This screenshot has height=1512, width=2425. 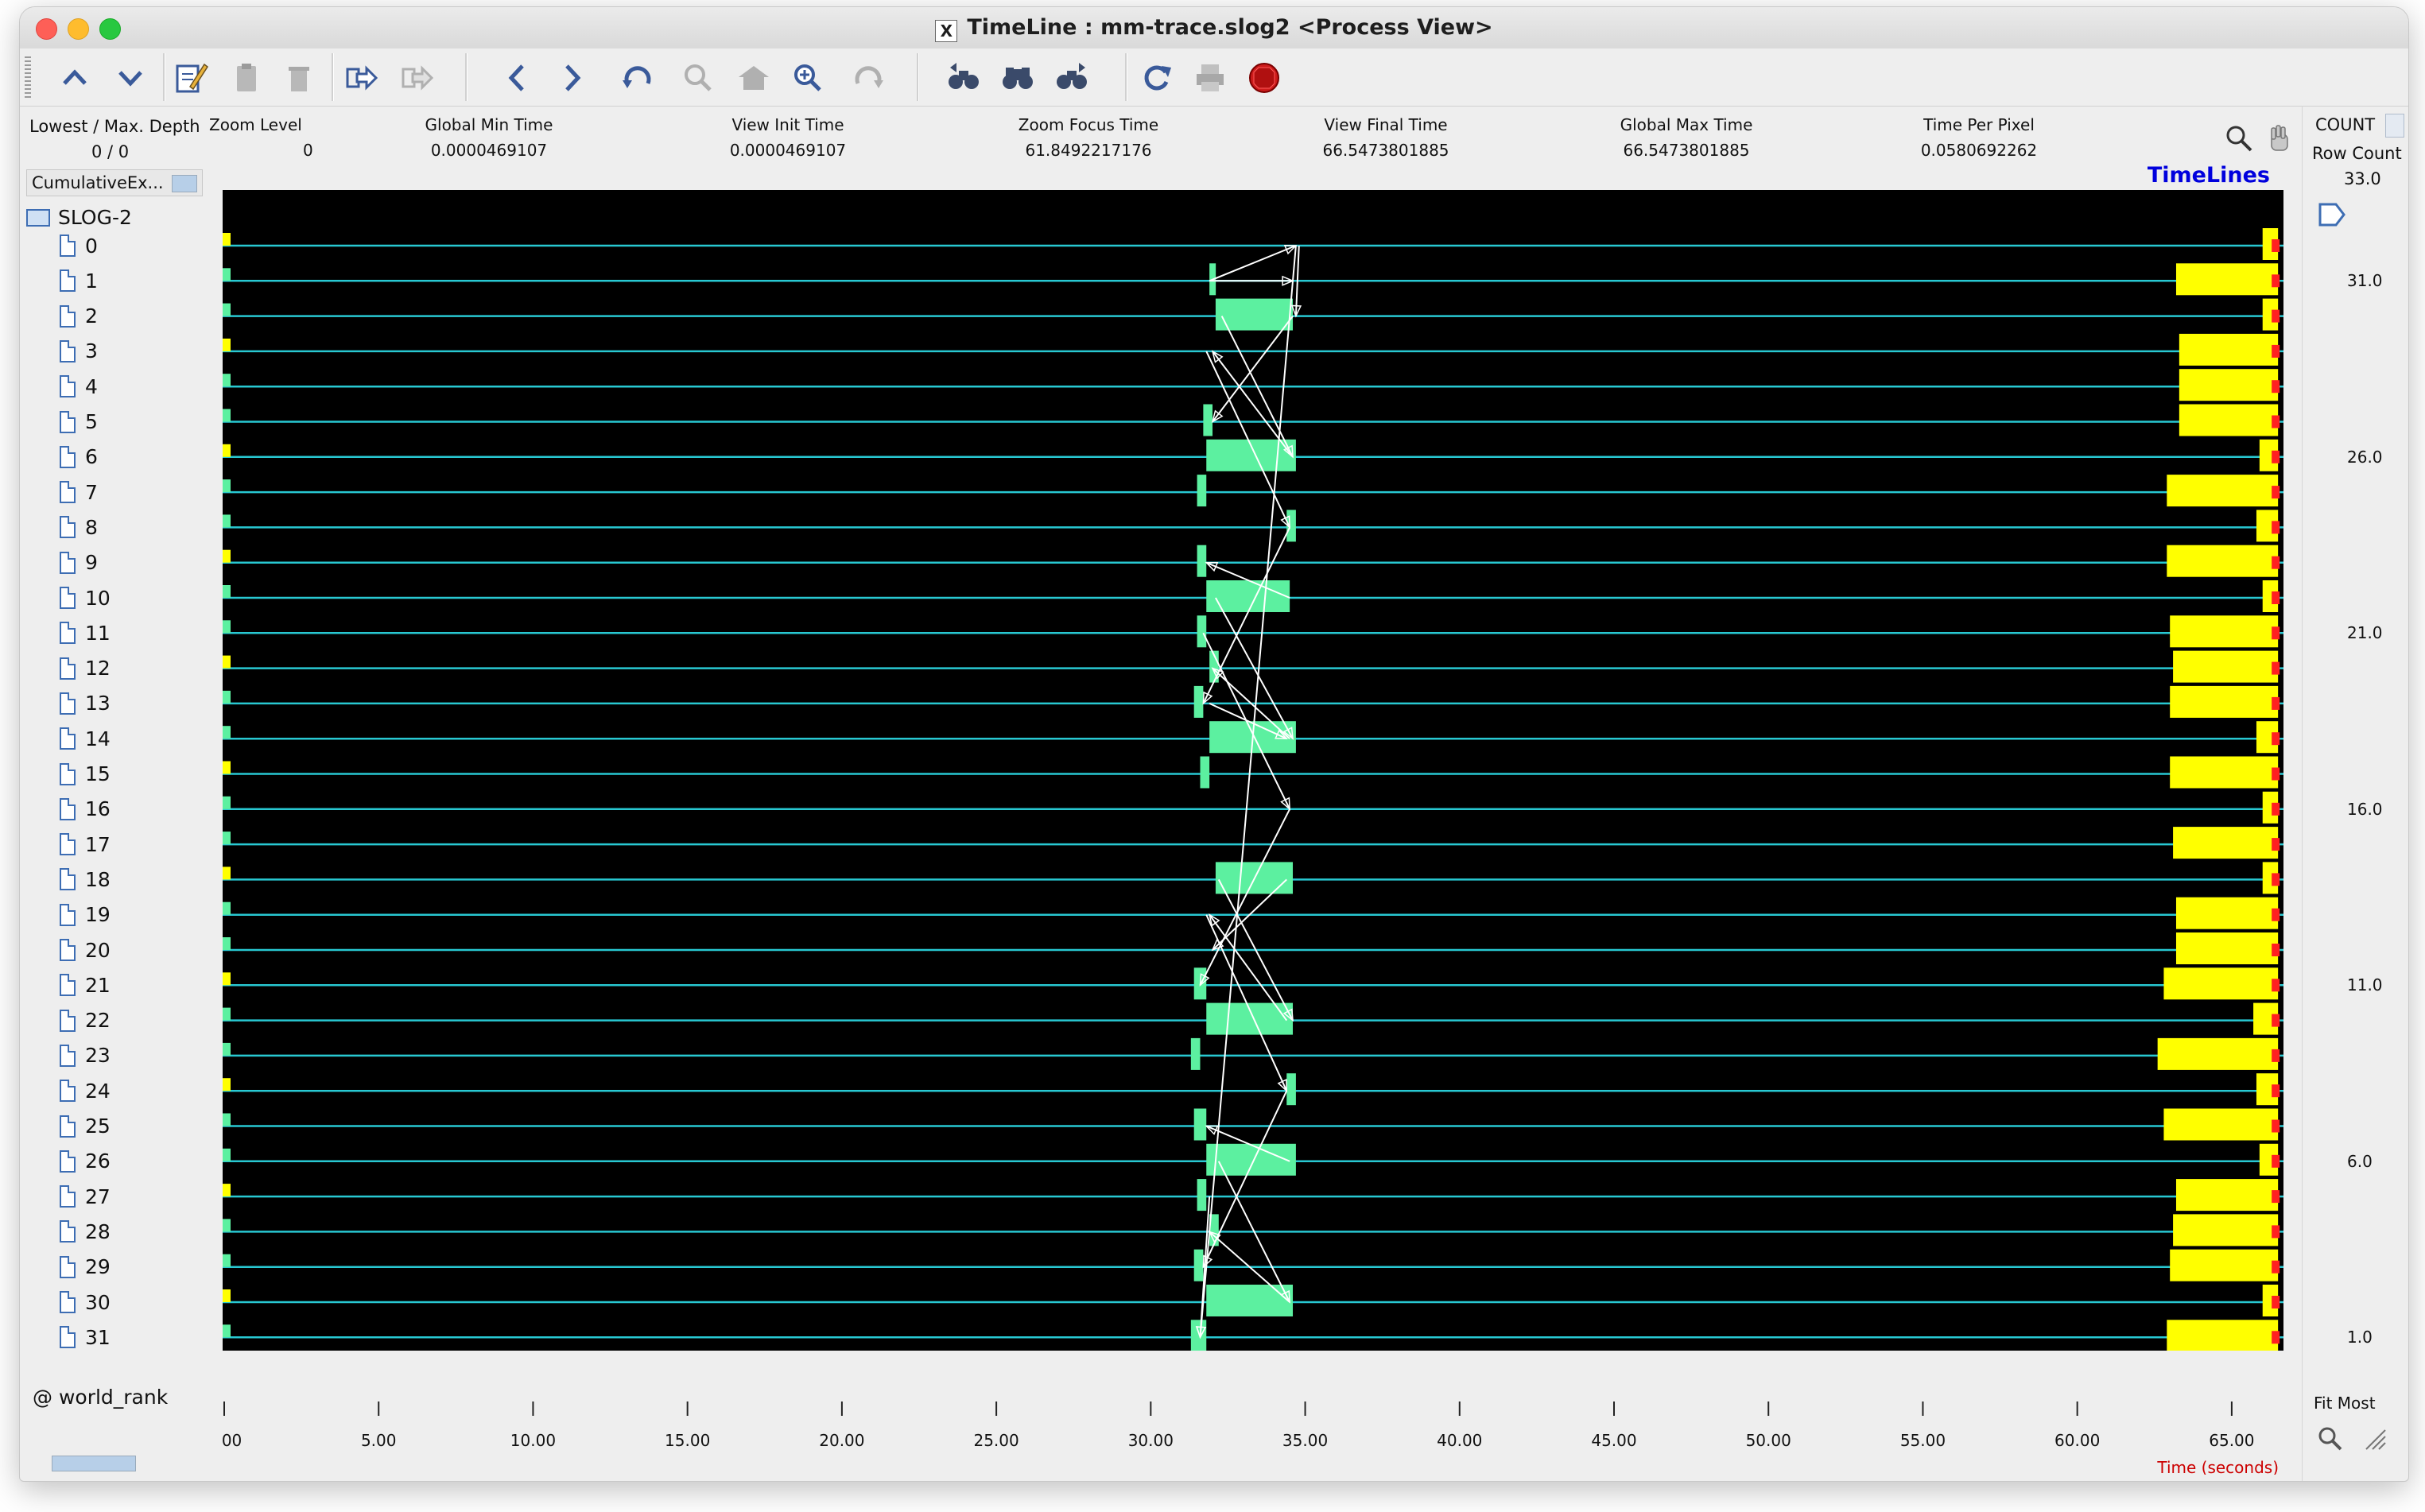 I want to click on rank-row-item: 20, so click(x=85, y=950).